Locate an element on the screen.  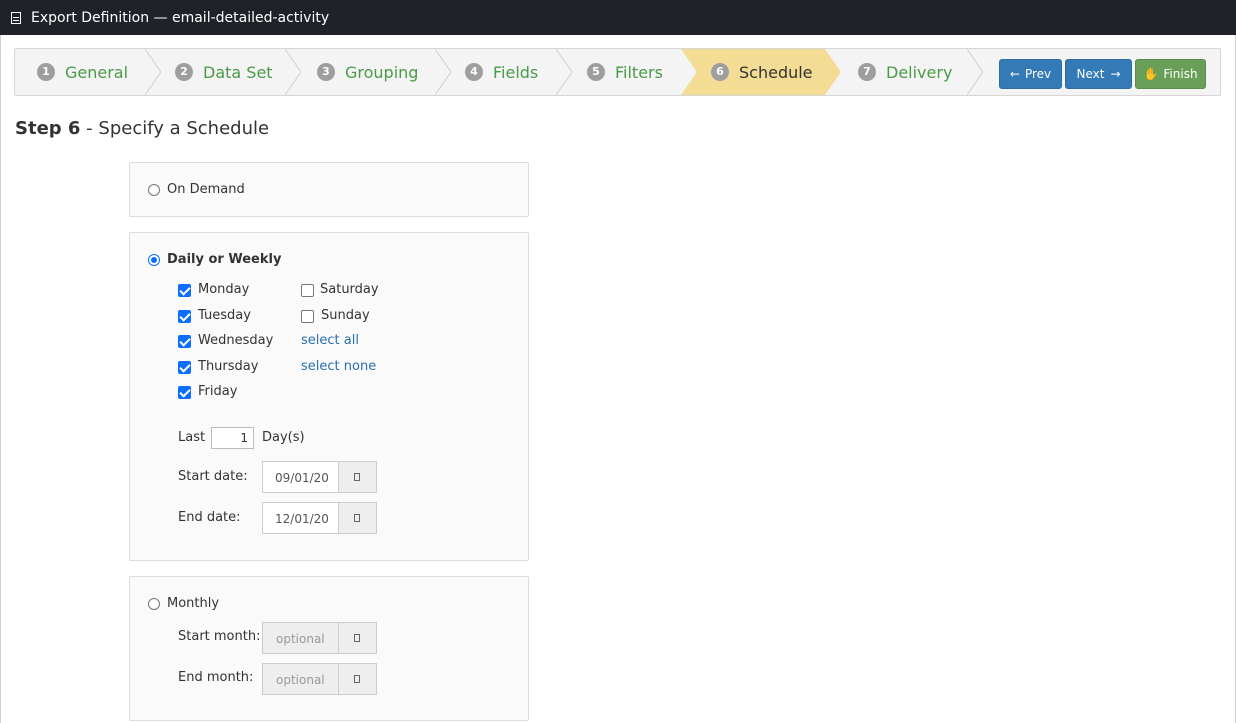
step-number-badge: 3 is located at coordinates (326, 72).